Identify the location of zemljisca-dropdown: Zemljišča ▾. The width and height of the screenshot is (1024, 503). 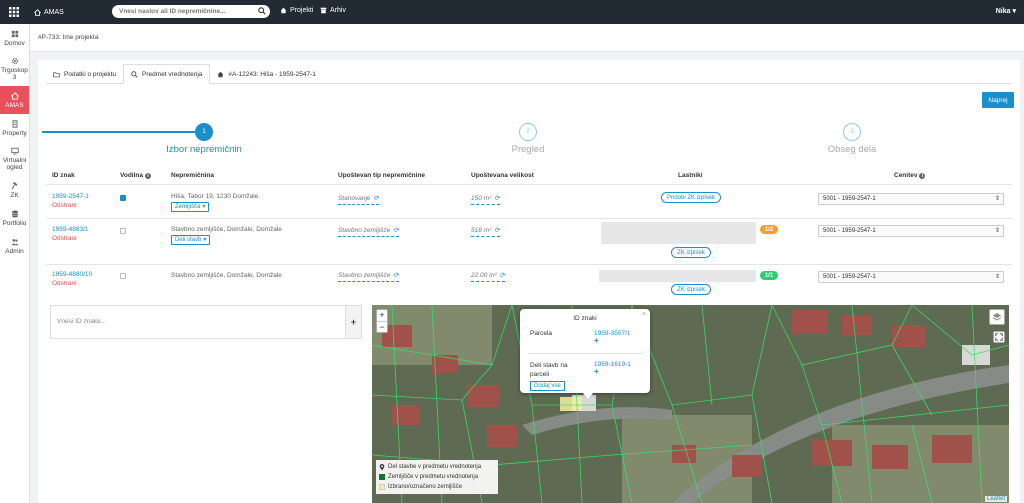
(190, 207).